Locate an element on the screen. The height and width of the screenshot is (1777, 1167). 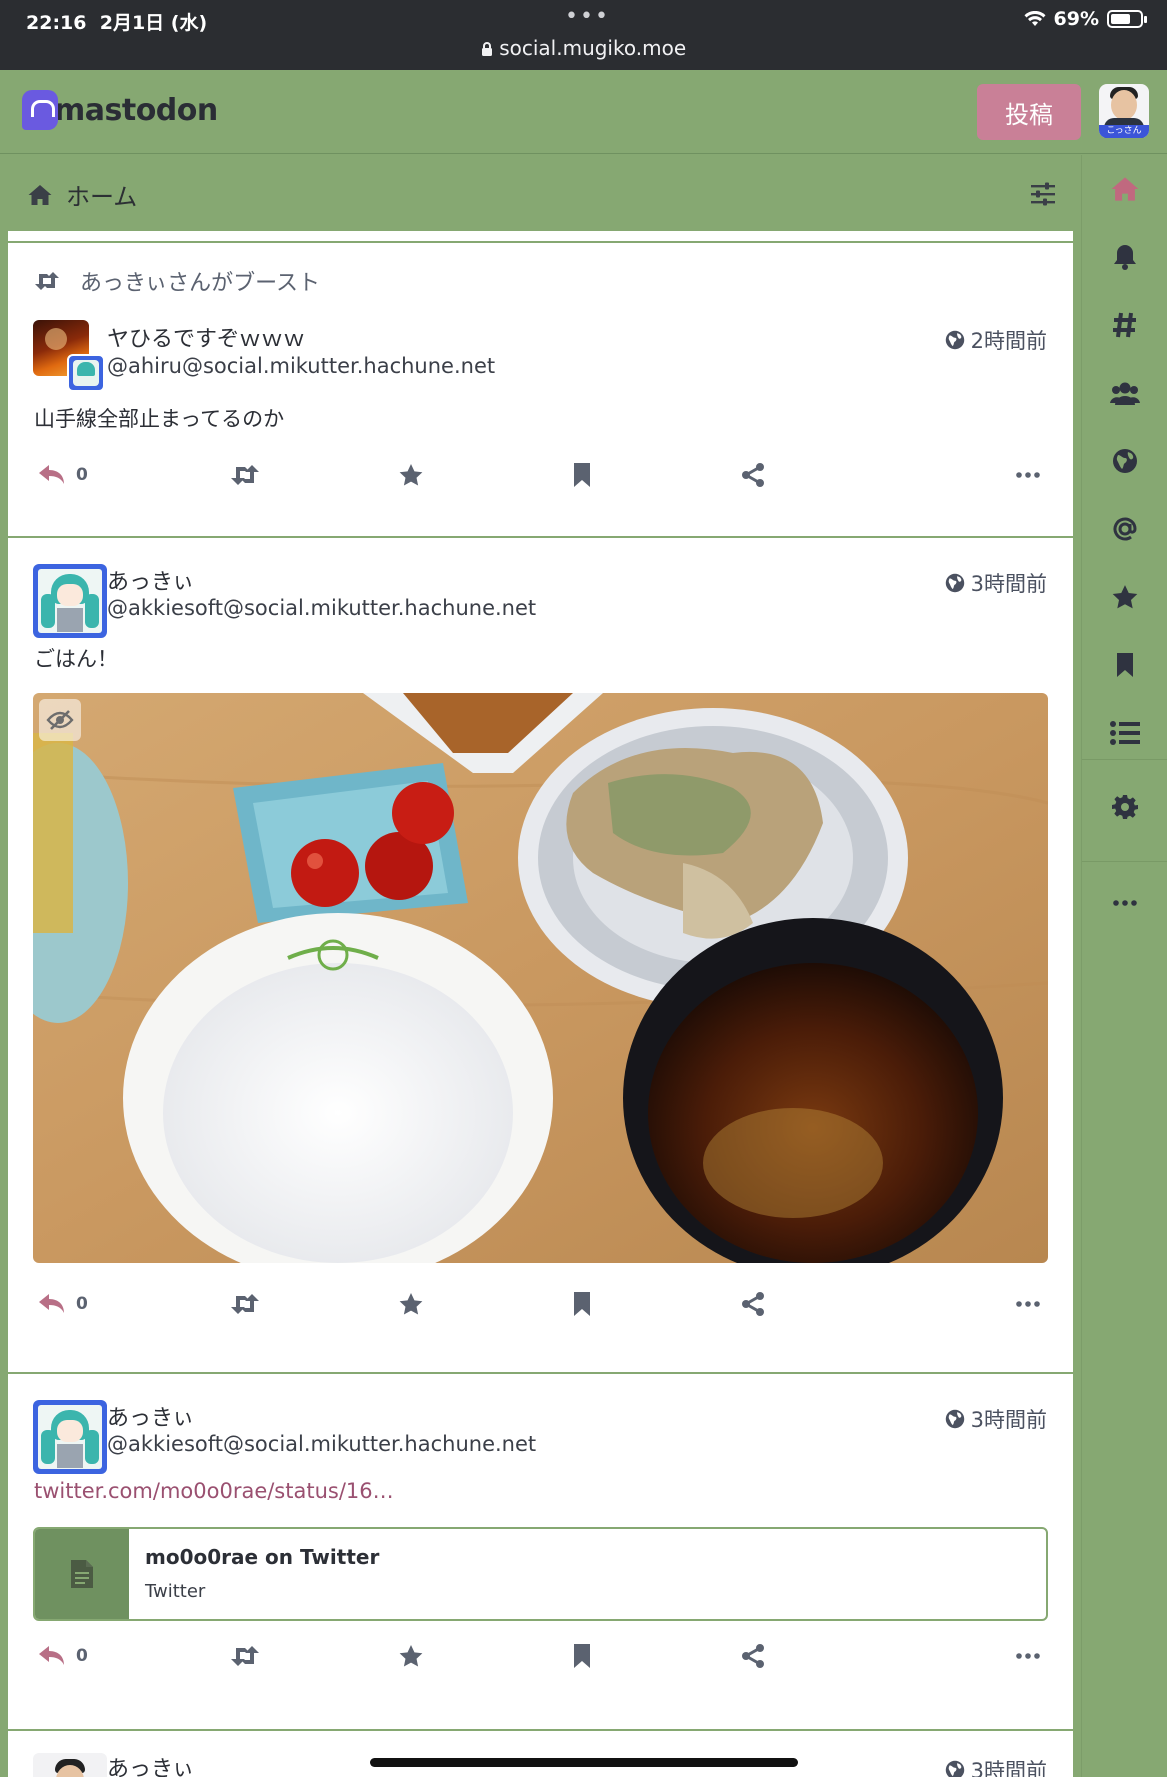
avatar-tag: こっさん is located at coordinates (1124, 131).